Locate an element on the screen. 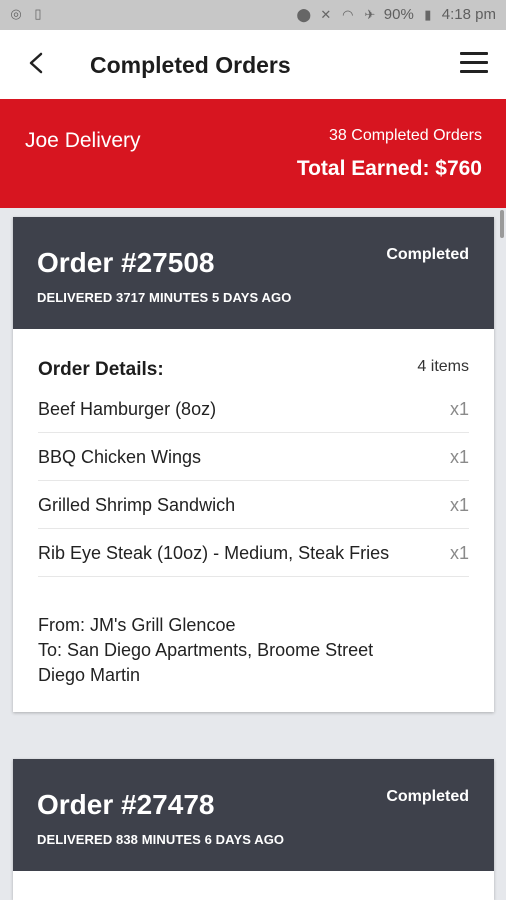 This screenshot has width=506, height=900. list-item: Grilled Shrimp Sandwich x1 is located at coordinates (253, 505).